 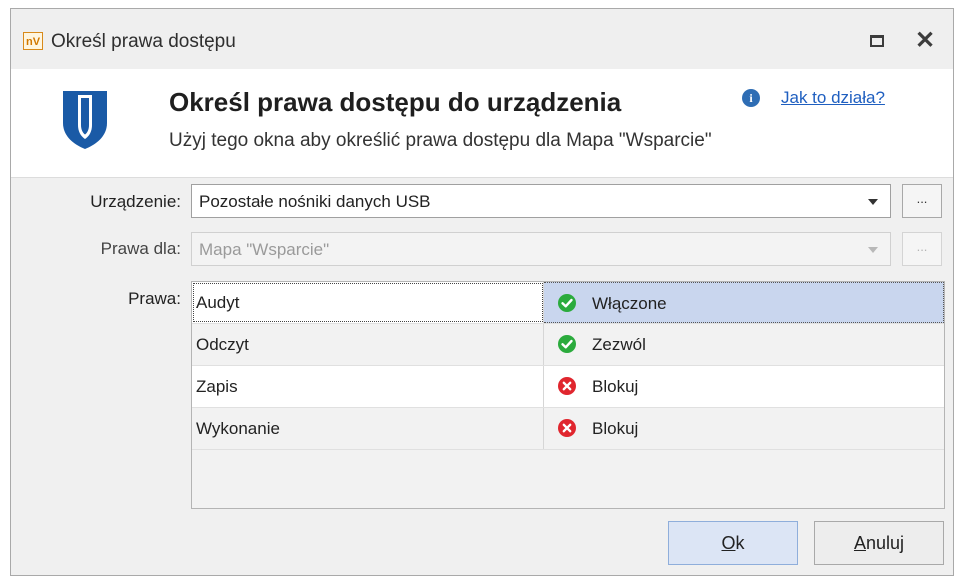 I want to click on close-button: ✕, so click(x=925, y=41).